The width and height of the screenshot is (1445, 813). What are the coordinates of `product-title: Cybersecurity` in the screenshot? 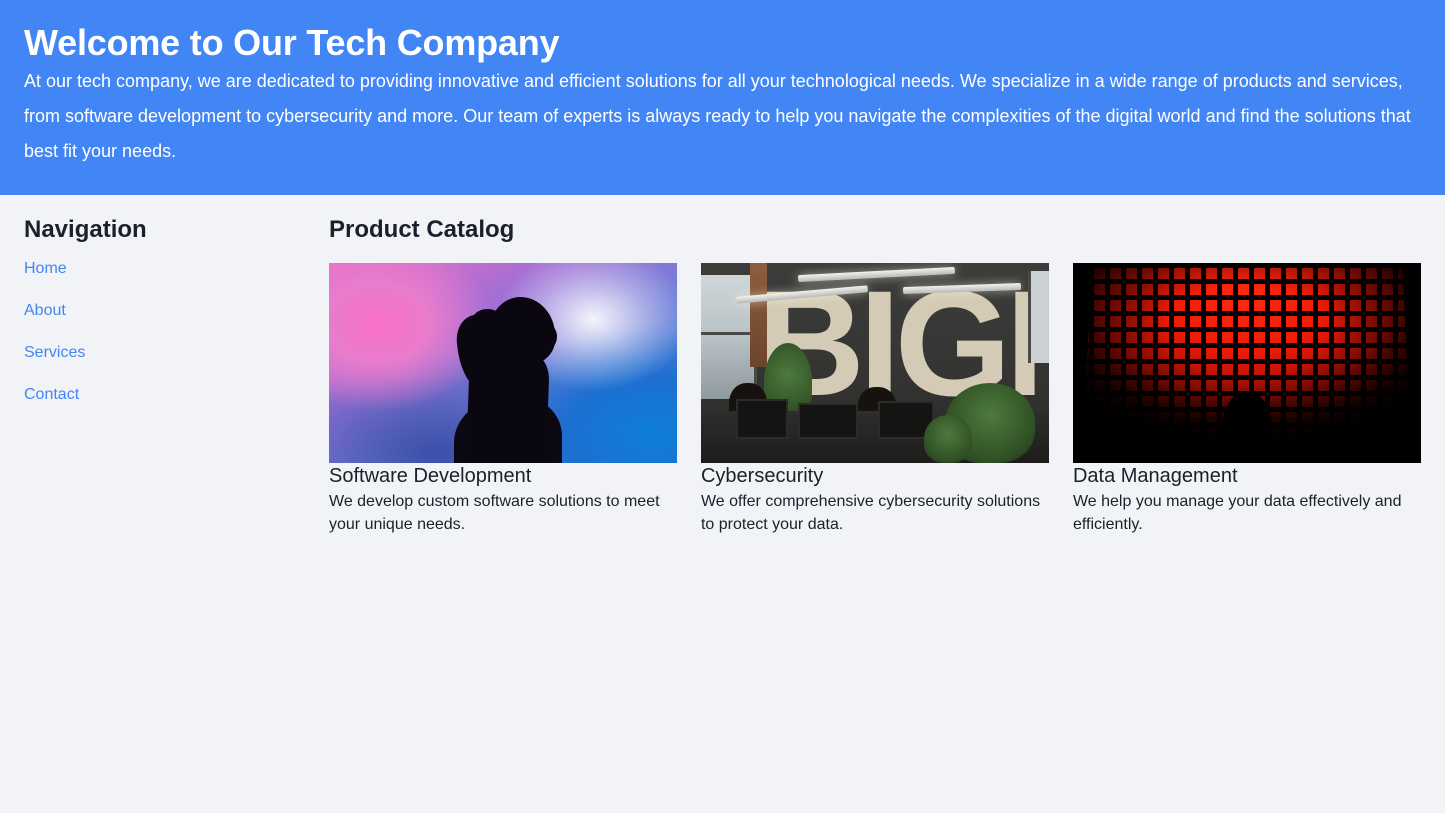 It's located at (762, 476).